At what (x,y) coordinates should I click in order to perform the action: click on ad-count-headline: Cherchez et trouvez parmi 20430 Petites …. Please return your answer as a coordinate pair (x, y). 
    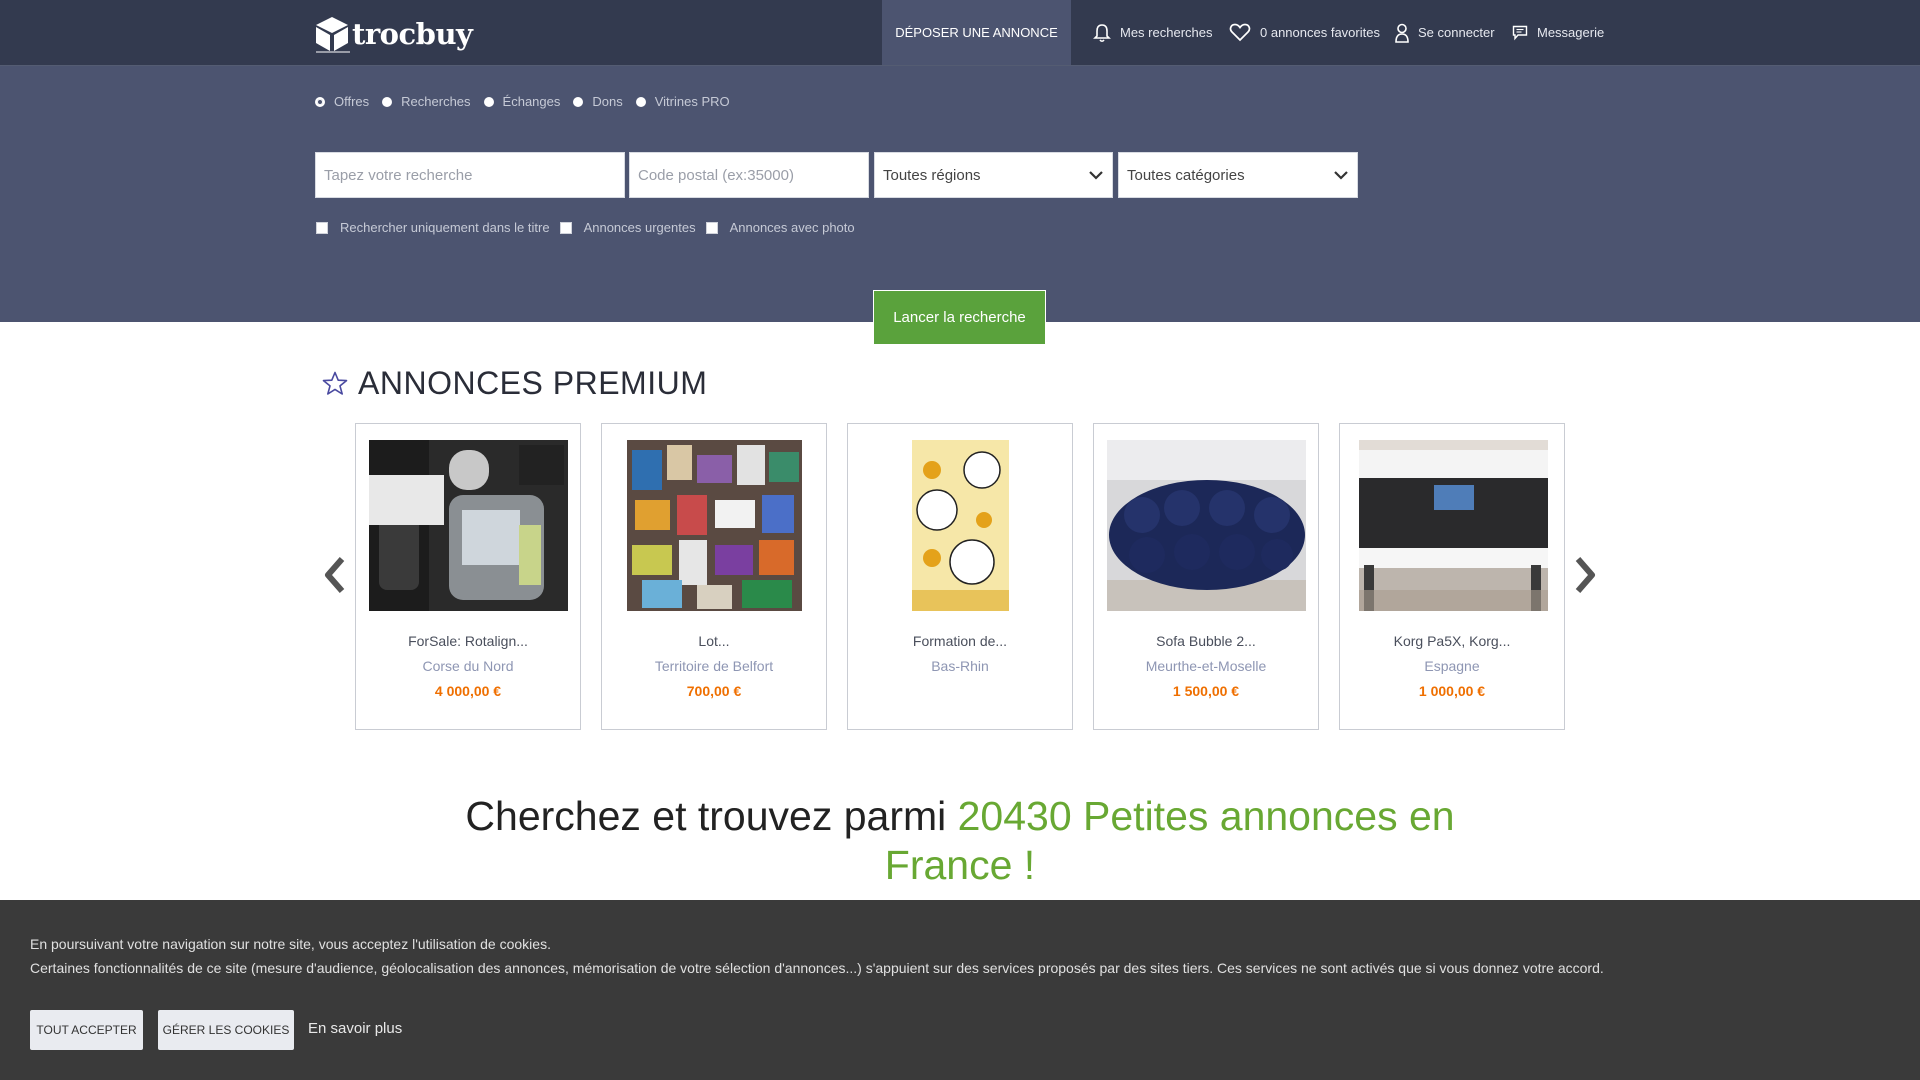
    Looking at the image, I should click on (960, 841).